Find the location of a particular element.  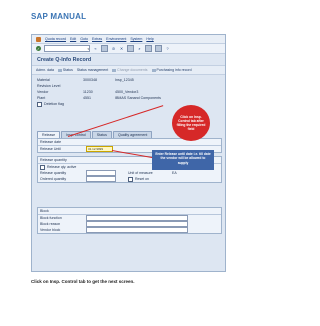

standard-toolbar: ✓ ▾ « ⊘ ✕ ⌕ ? is located at coordinates (128, 49).